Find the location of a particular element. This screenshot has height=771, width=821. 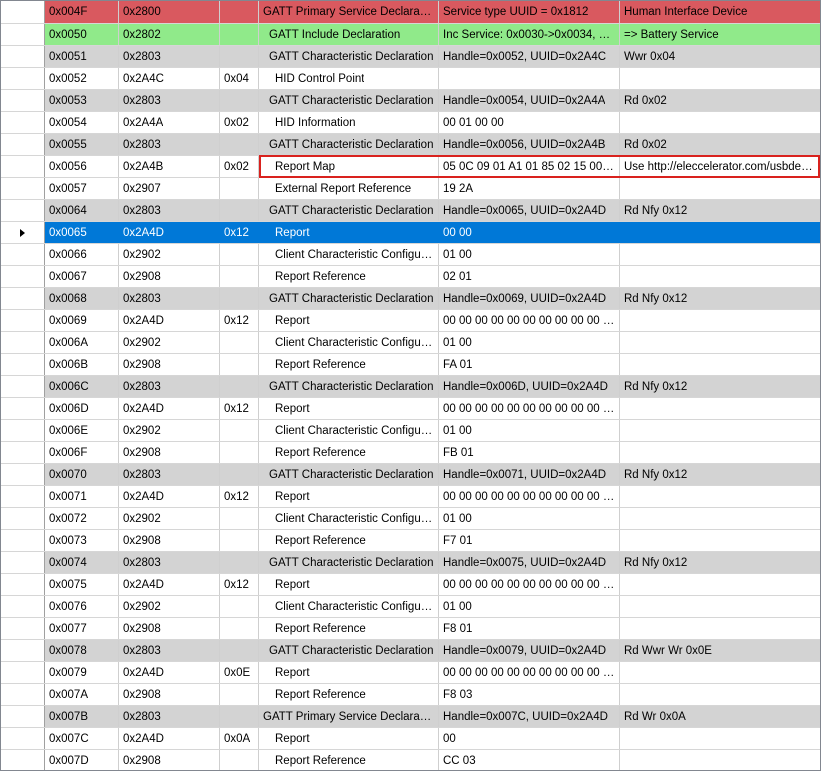

handle-cell: 0x004F is located at coordinates (82, 12).